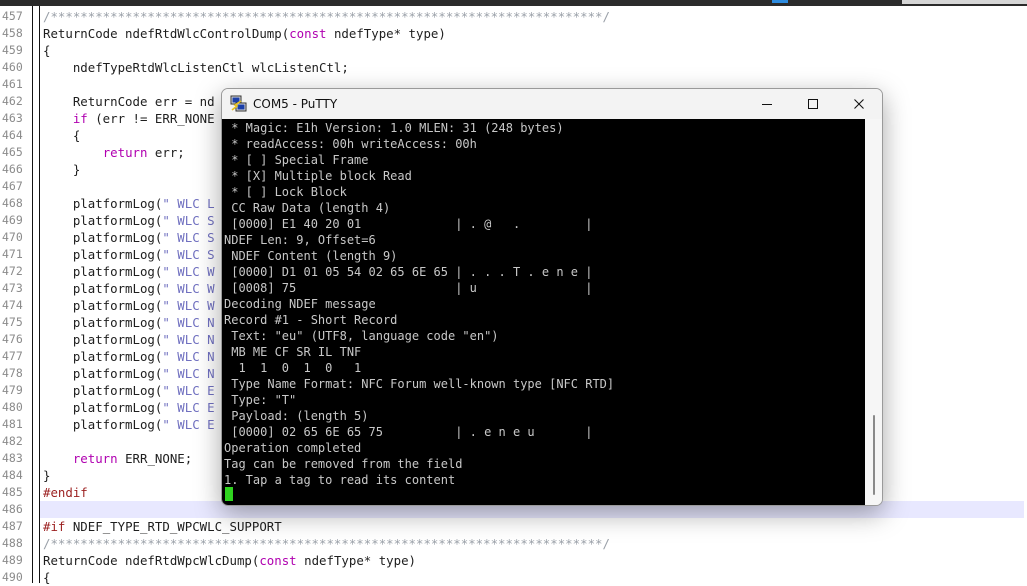  Describe the element at coordinates (12, 101) in the screenshot. I see `line-number: 462` at that location.